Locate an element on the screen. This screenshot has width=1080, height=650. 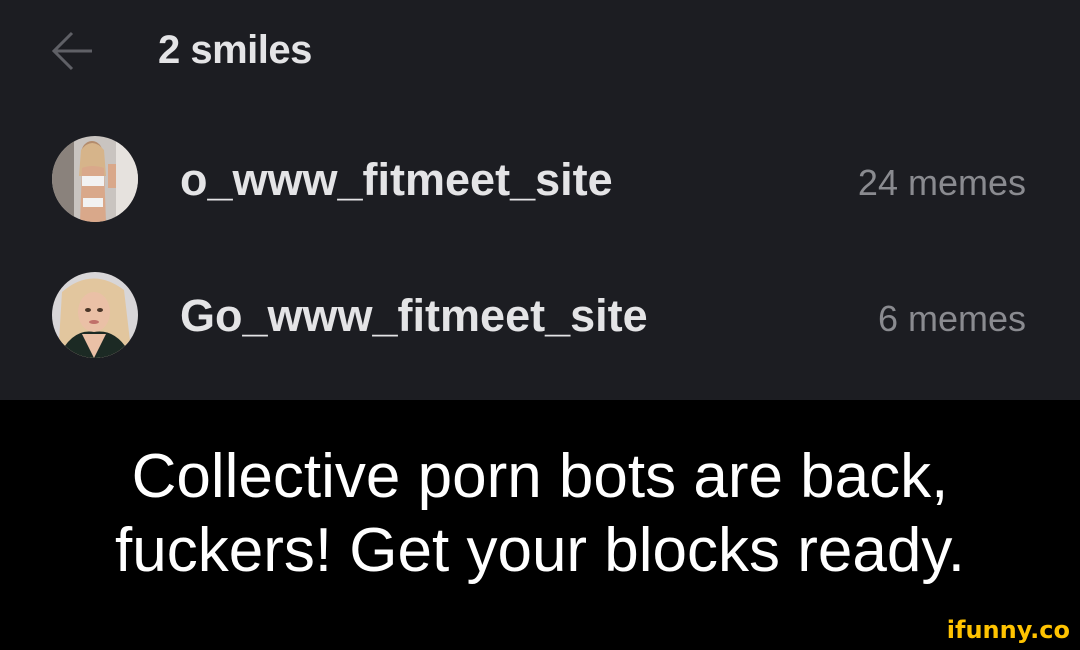
meme-count: 24 memes is located at coordinates (941, 182).